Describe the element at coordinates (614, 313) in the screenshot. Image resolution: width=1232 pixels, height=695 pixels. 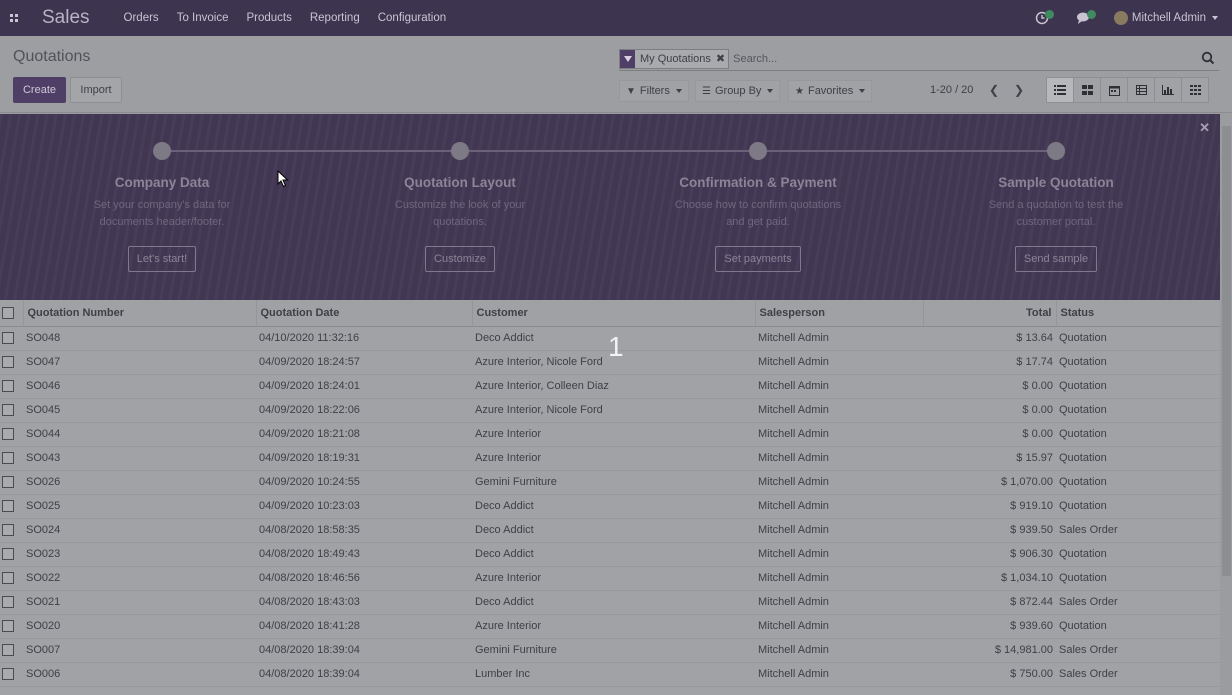
I see `column-header-customer: Customer` at that location.